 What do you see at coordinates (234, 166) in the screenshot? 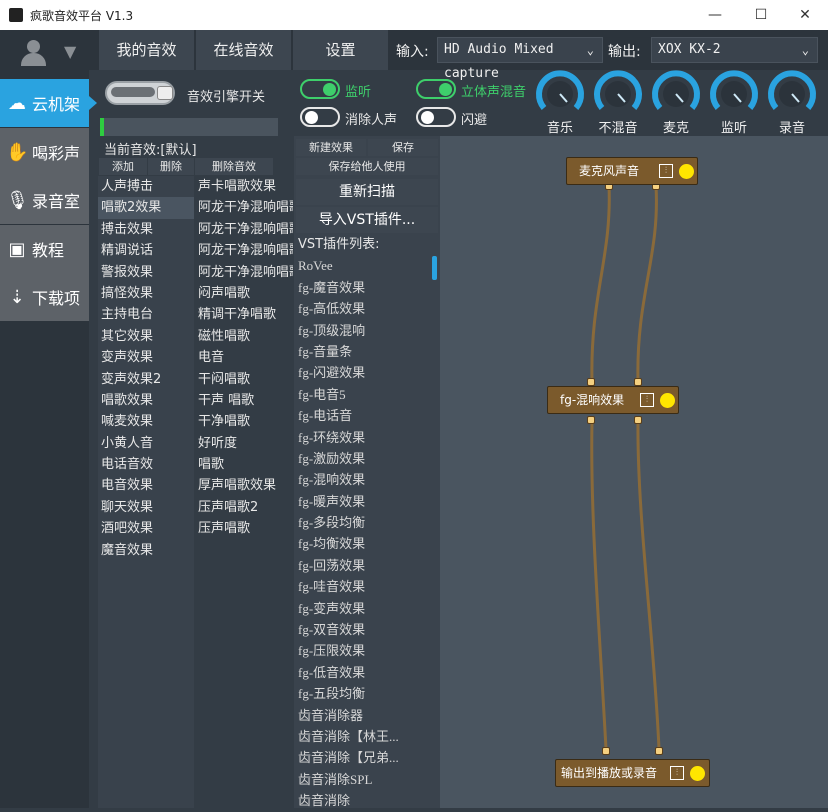
I see `delete-effect-button: 删除音效` at bounding box center [234, 166].